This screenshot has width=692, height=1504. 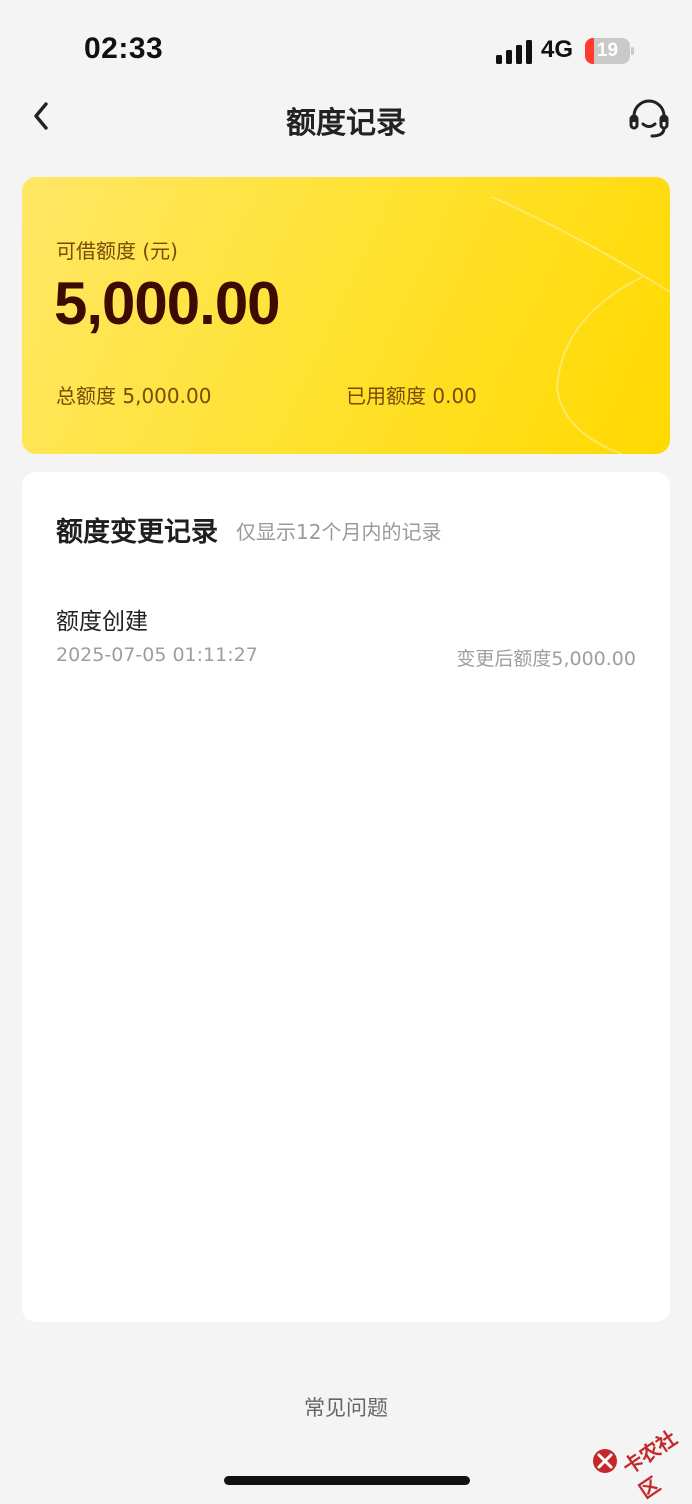 I want to click on record-type: 额度创建, so click(x=102, y=622).